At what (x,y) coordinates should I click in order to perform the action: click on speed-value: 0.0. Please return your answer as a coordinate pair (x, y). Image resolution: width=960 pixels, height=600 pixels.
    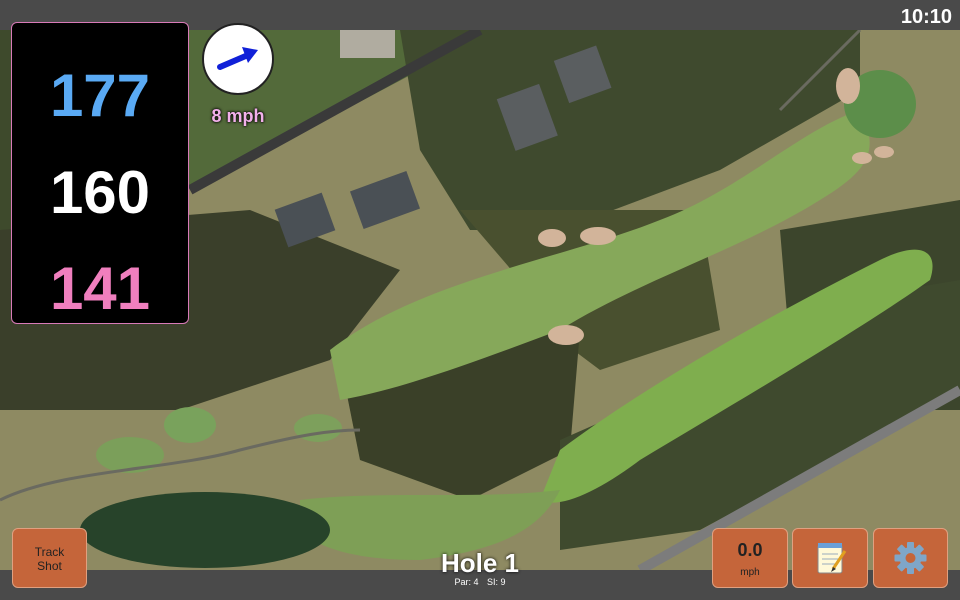
    Looking at the image, I should click on (750, 550).